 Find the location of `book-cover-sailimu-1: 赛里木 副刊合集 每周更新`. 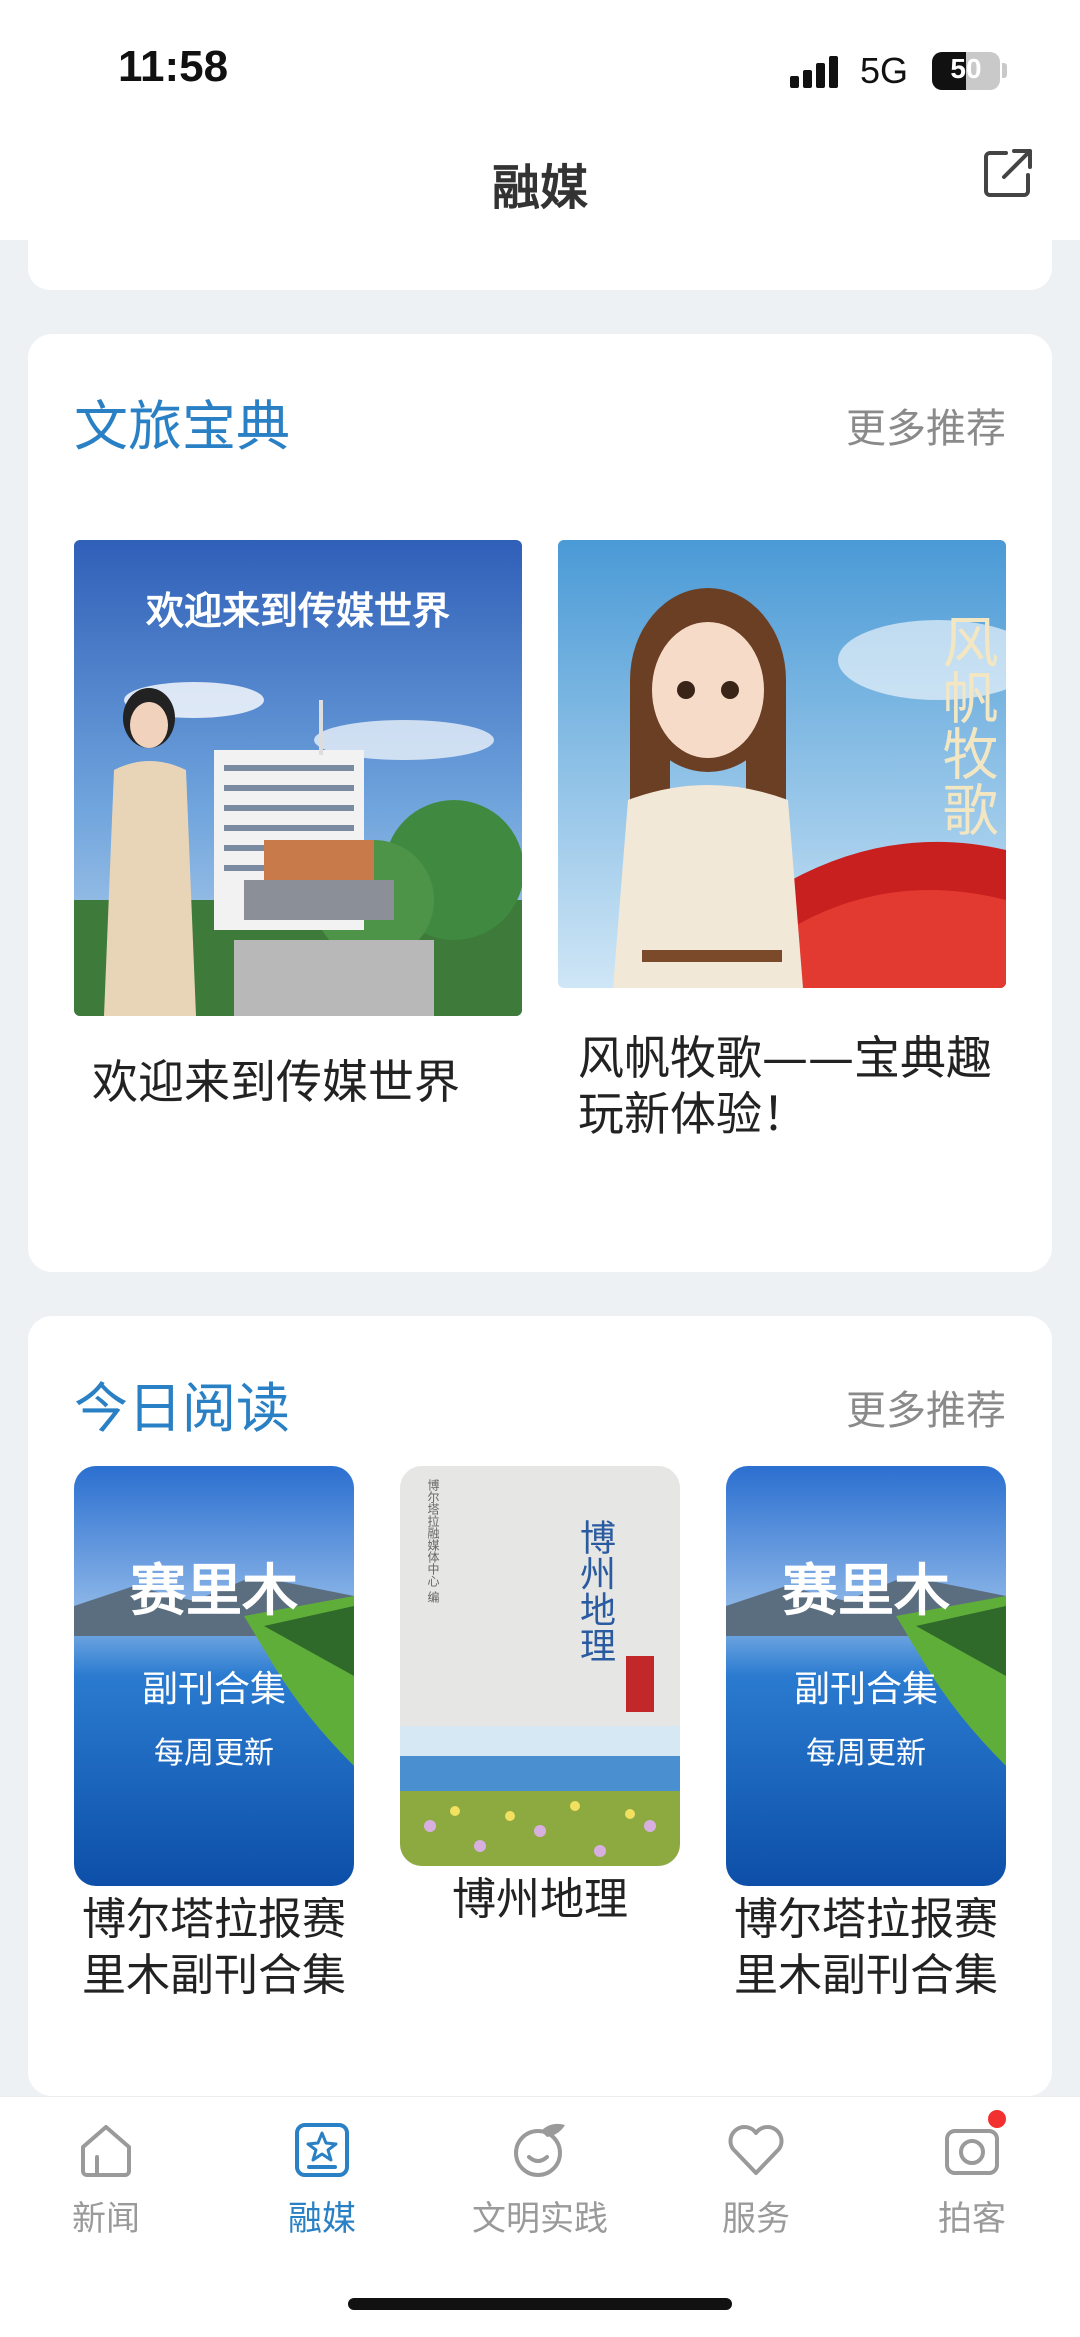

book-cover-sailimu-1: 赛里木 副刊合集 每周更新 is located at coordinates (214, 1676).